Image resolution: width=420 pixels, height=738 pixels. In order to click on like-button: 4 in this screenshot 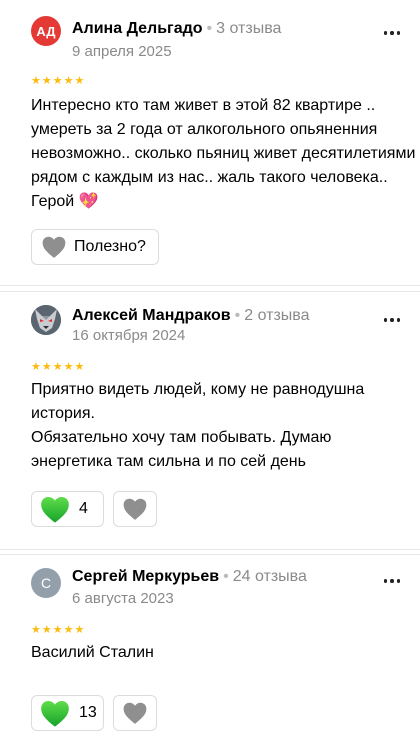, I will do `click(67, 509)`.